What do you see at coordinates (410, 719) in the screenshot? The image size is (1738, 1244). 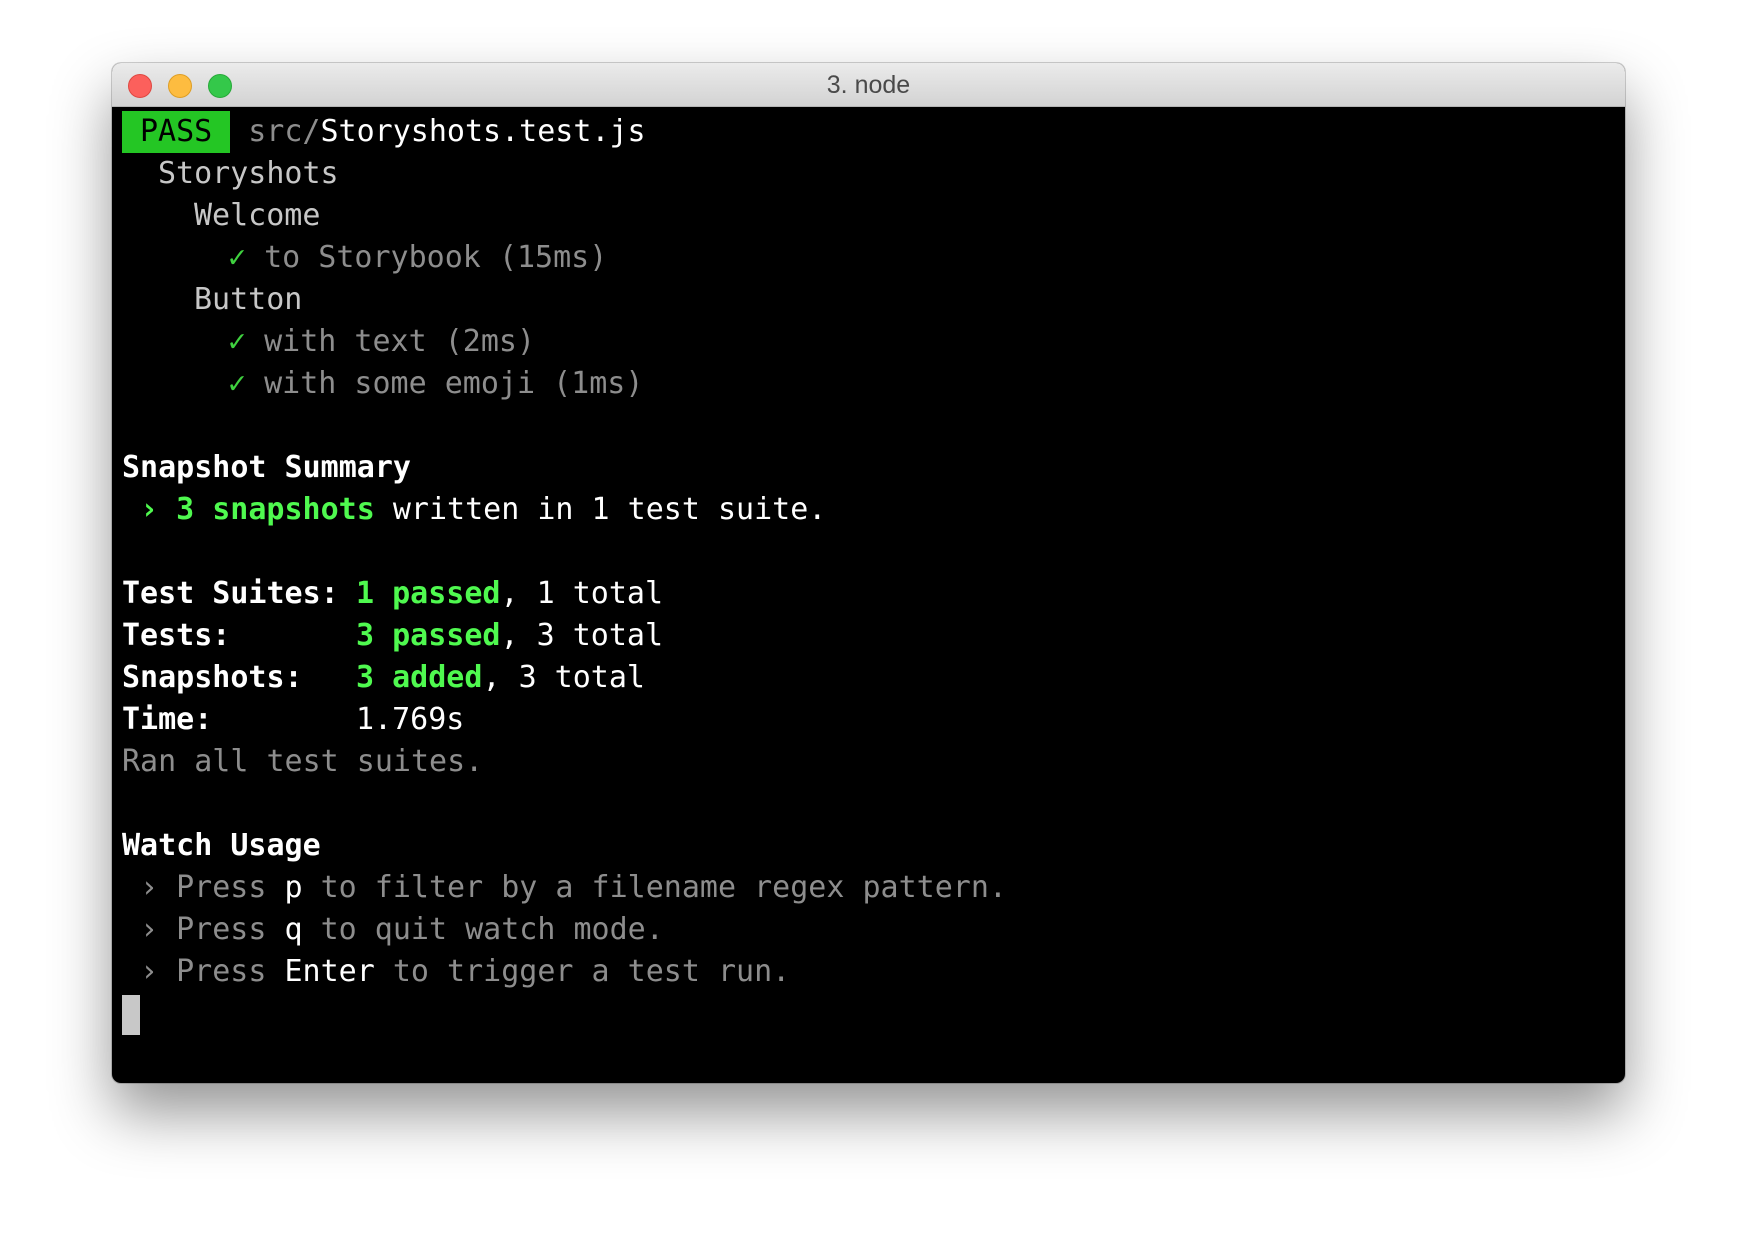 I see `stats-time-value: 1.769s` at bounding box center [410, 719].